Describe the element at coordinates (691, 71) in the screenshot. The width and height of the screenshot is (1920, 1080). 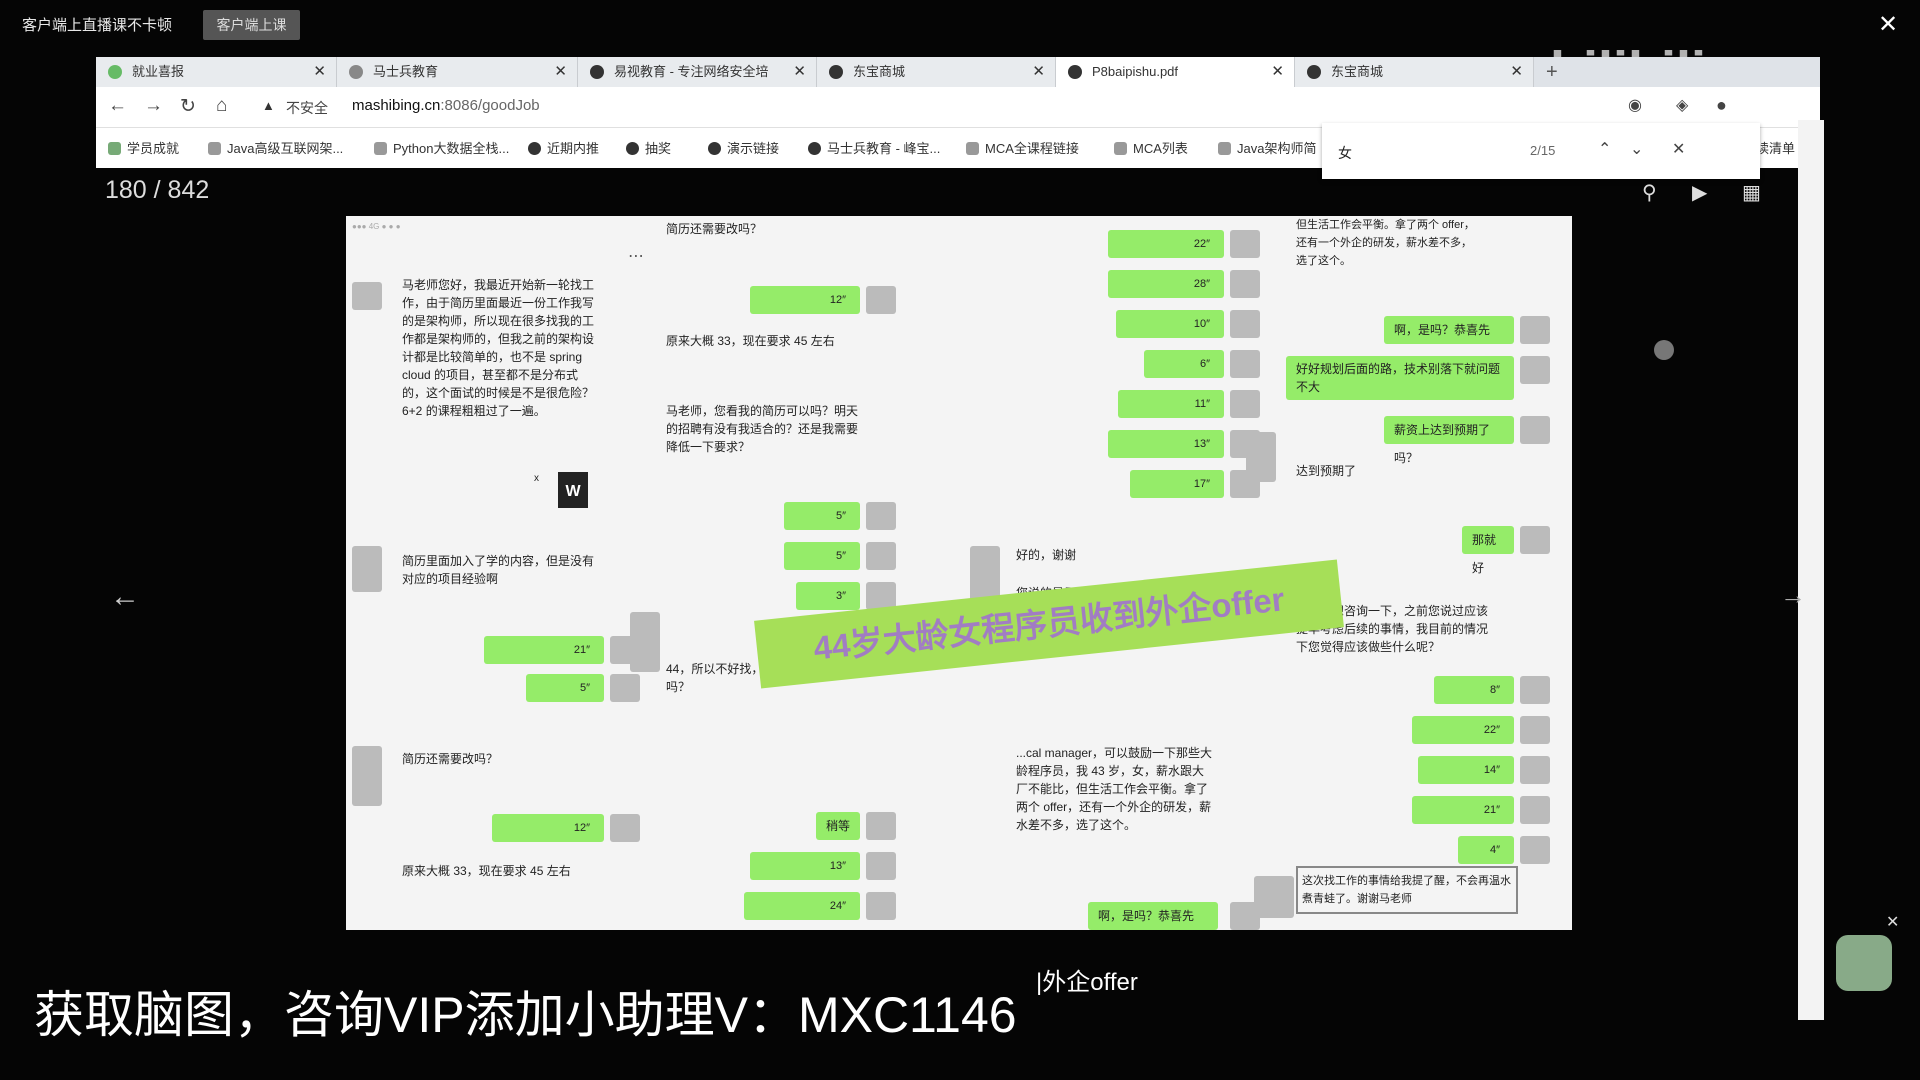
I see `tab-label: 易视教育 - 专注网络安全培` at that location.